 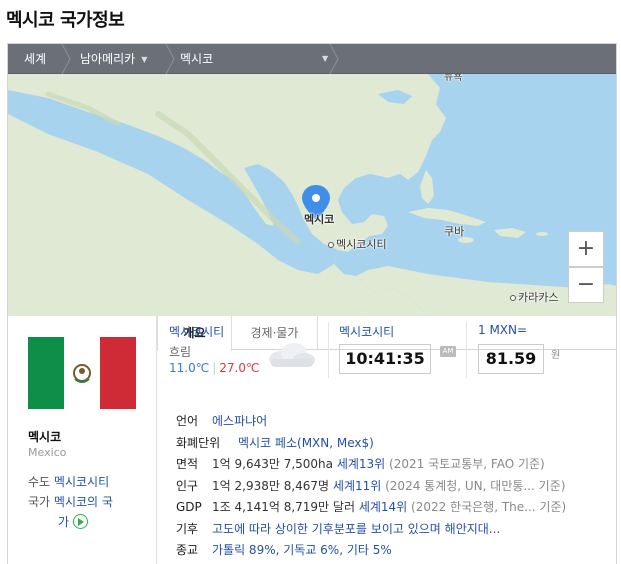 I want to click on weather-temps: 11.0℃ | 27.0℃, so click(x=214, y=368).